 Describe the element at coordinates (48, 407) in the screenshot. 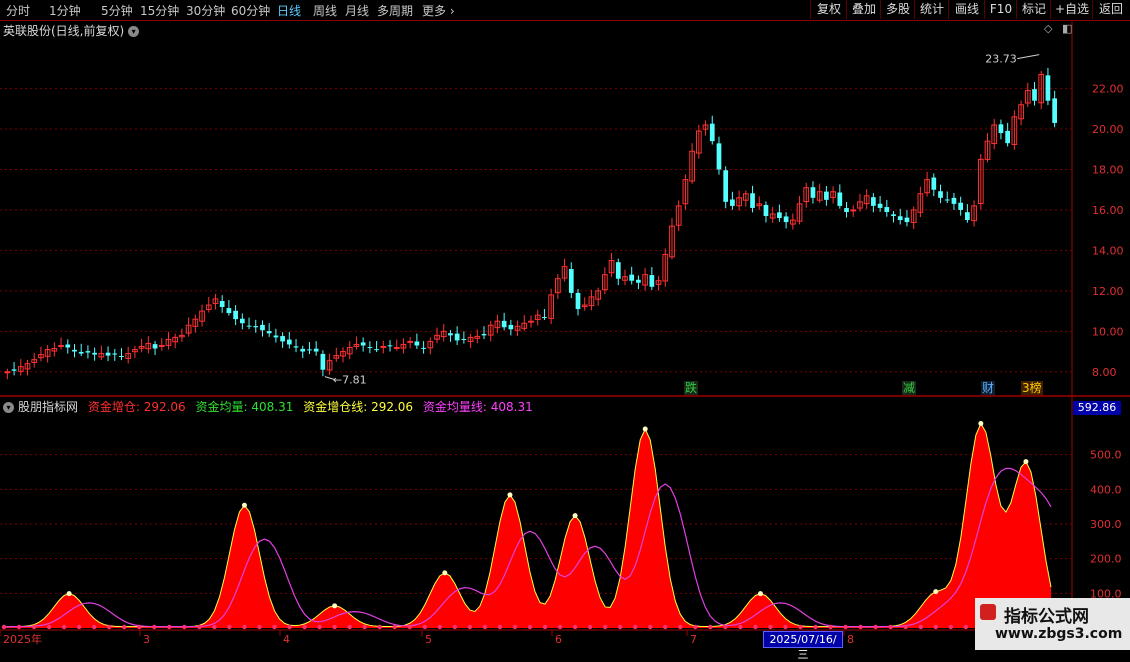

I see `indicator-name: 股朋指标网` at that location.